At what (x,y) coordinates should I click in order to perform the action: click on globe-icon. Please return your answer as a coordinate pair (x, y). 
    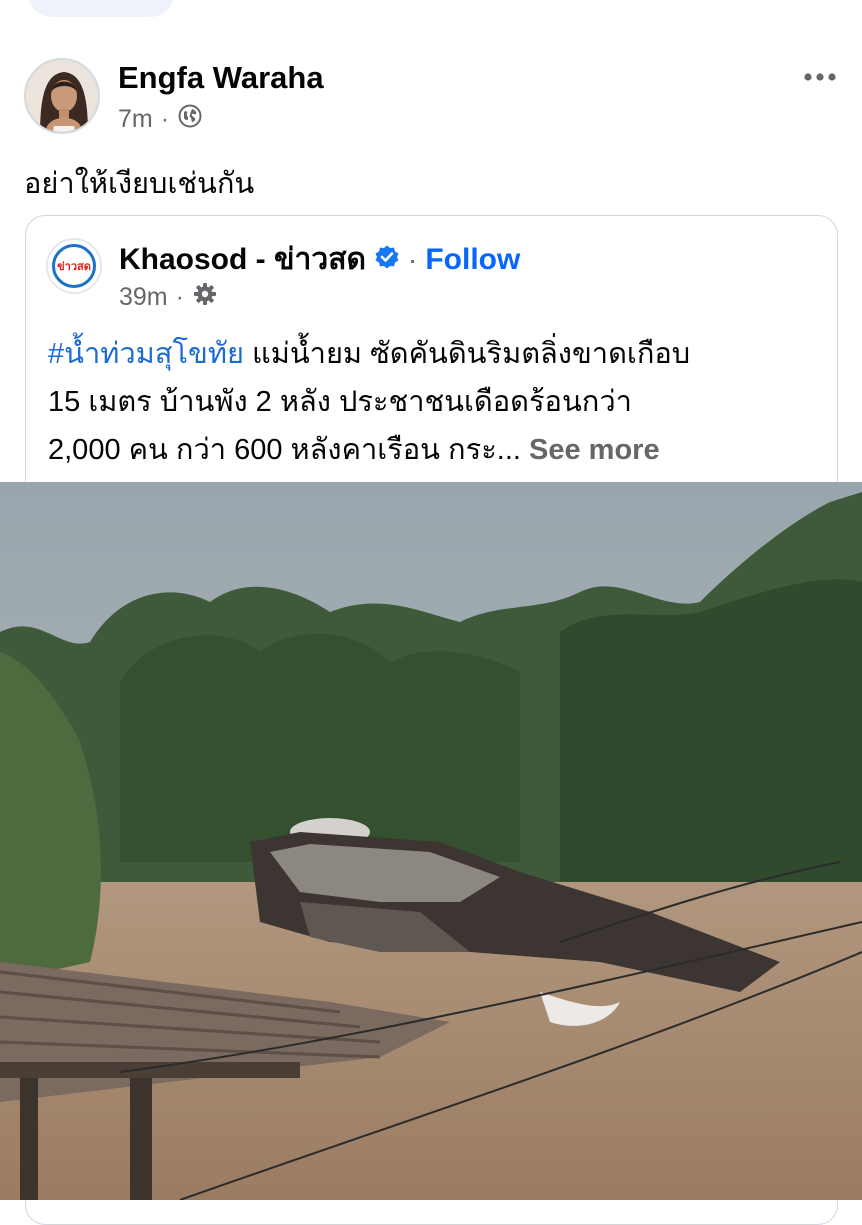
    Looking at the image, I should click on (190, 119).